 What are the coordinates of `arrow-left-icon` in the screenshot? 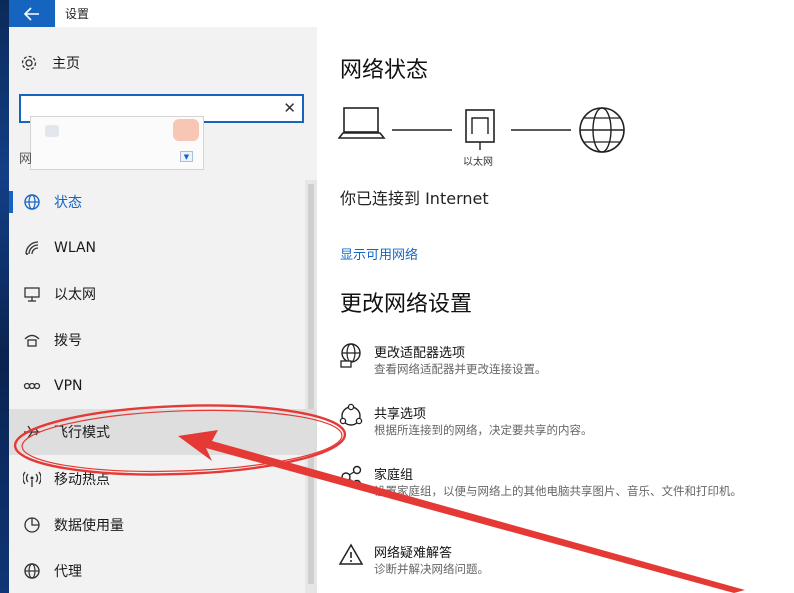 It's located at (31, 13).